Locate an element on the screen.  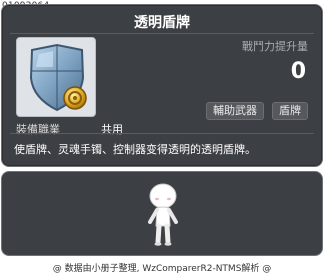
tag-shield: 盾牌 is located at coordinates (290, 111).